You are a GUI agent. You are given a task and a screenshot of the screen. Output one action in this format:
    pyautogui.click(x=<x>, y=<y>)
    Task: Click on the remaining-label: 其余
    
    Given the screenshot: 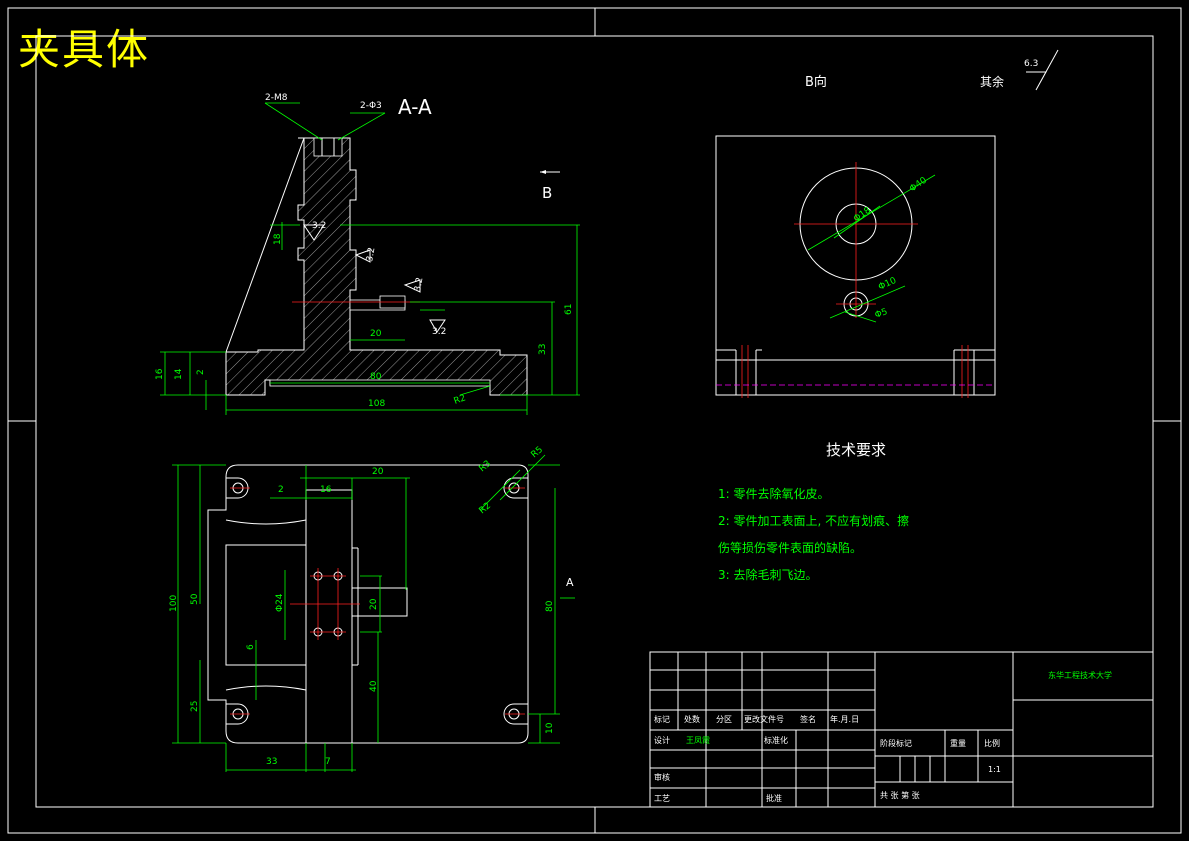 What is the action you would take?
    pyautogui.click(x=992, y=81)
    